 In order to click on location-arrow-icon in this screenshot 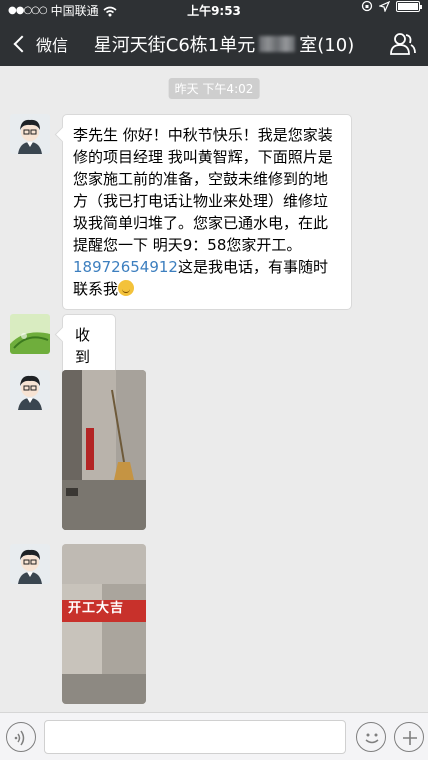, I will do `click(384, 6)`.